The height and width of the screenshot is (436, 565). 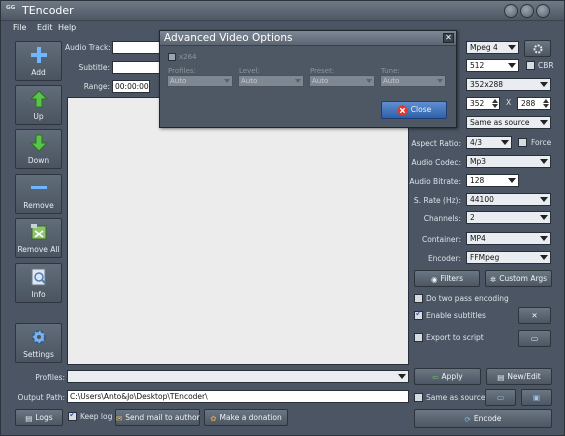 What do you see at coordinates (342, 81) in the screenshot?
I see `x264-preset-select: Auto` at bounding box center [342, 81].